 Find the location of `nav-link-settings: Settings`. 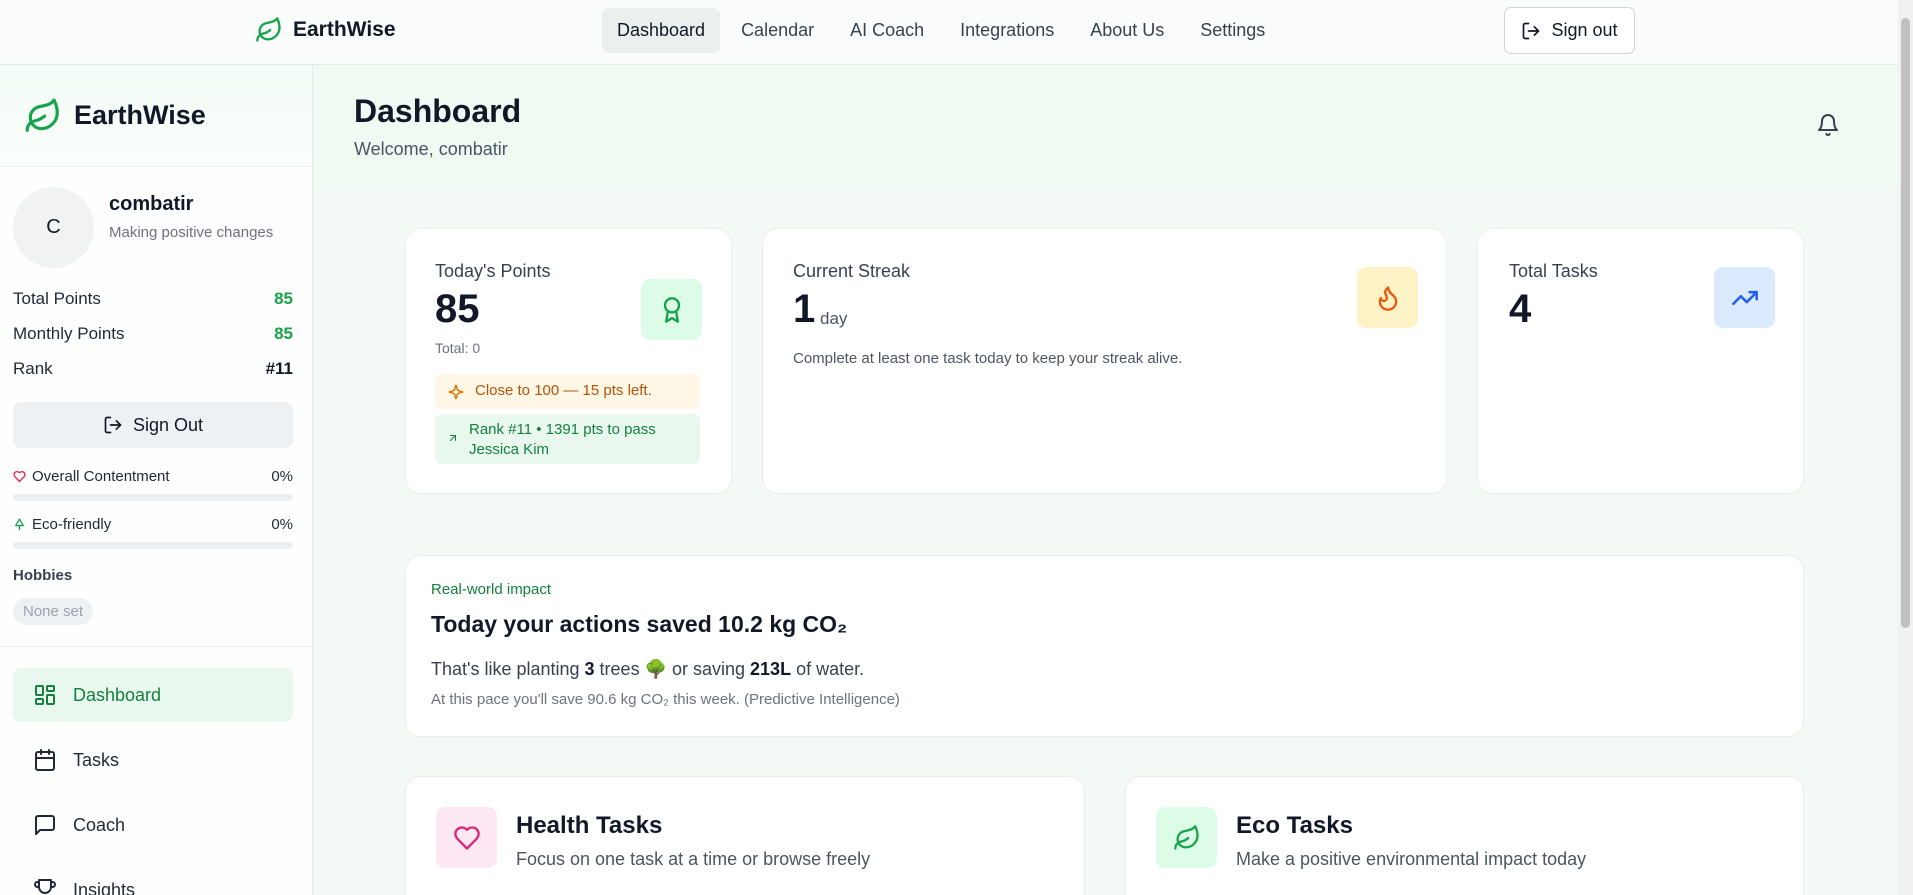

nav-link-settings: Settings is located at coordinates (1232, 30).